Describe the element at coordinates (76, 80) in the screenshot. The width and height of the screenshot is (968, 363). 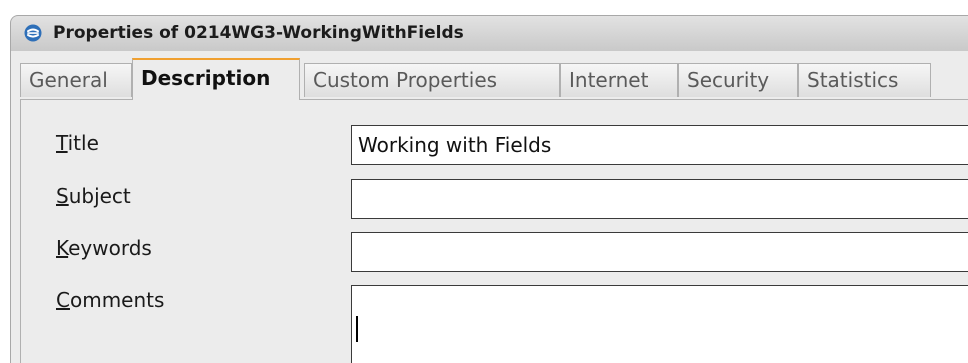
I see `tab-general: General` at that location.